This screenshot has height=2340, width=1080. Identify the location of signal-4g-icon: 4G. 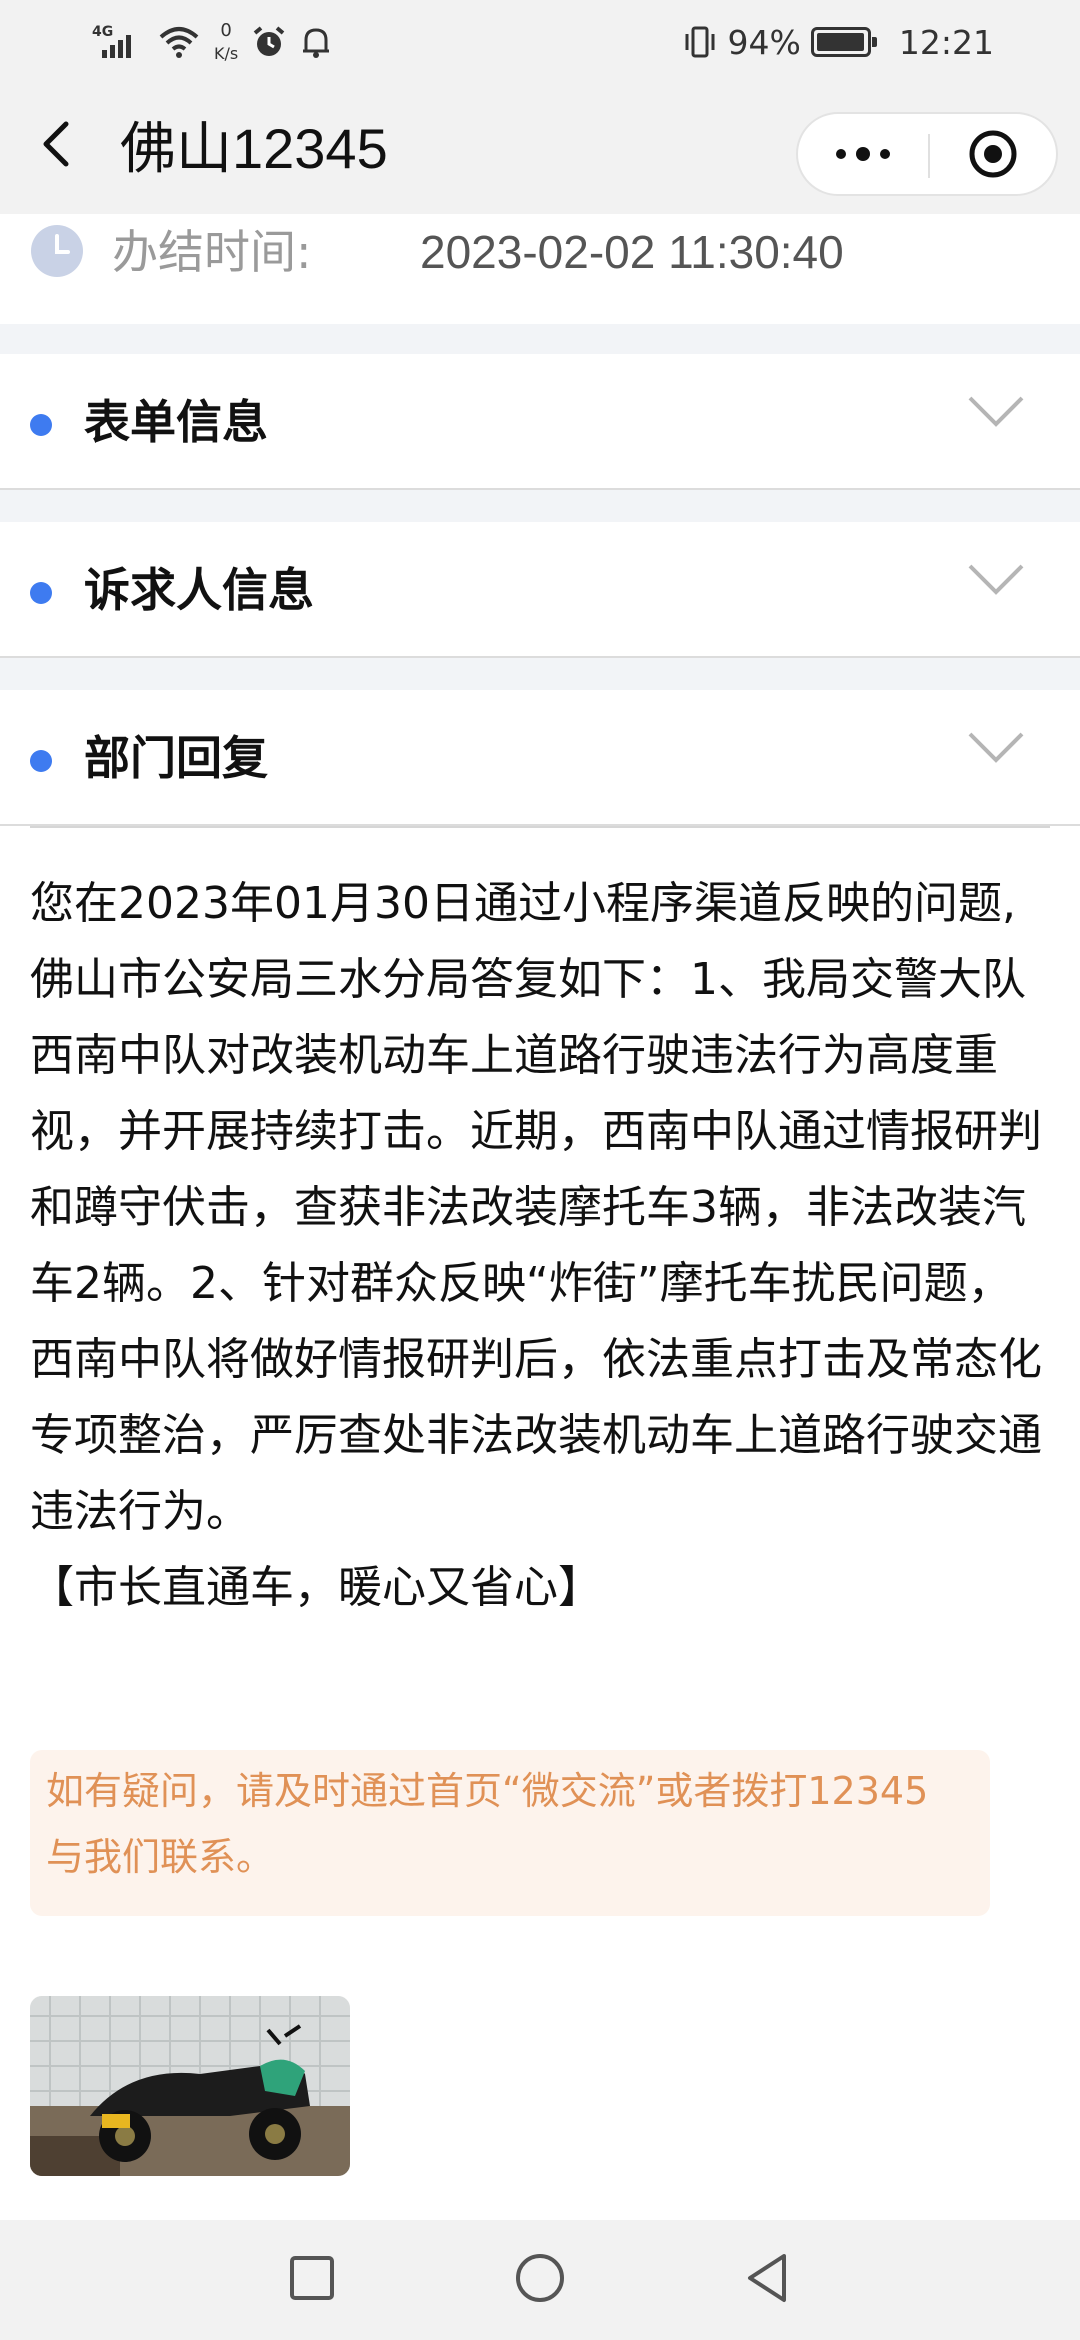
(118, 42).